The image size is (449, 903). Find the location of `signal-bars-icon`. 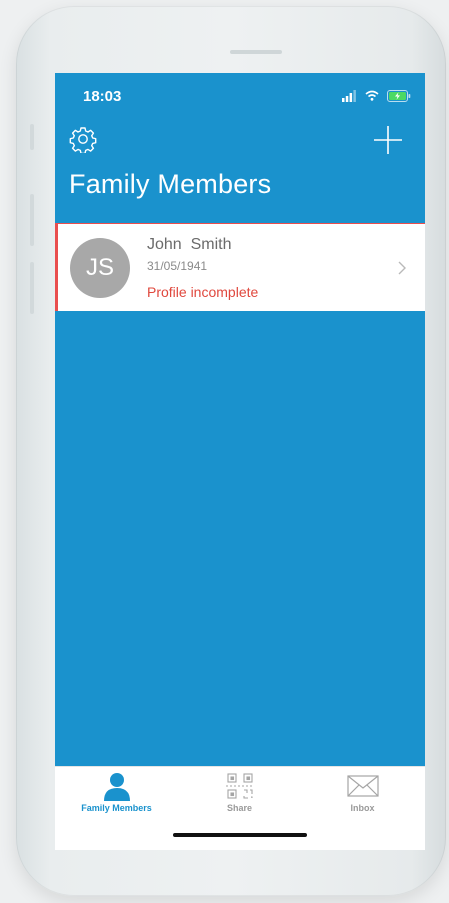

signal-bars-icon is located at coordinates (349, 95).